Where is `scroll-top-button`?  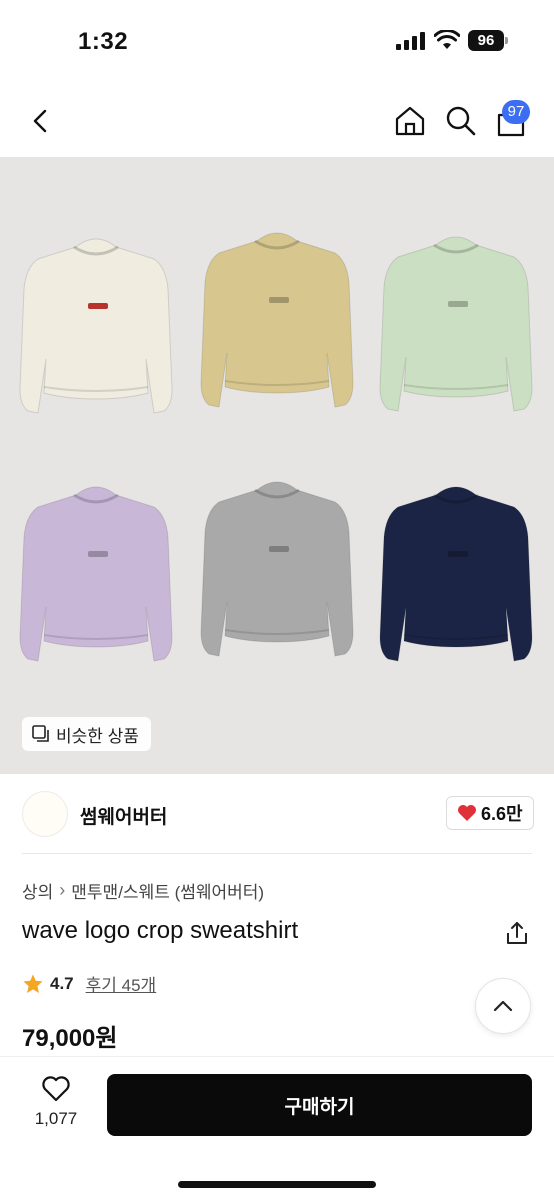 scroll-top-button is located at coordinates (503, 1006).